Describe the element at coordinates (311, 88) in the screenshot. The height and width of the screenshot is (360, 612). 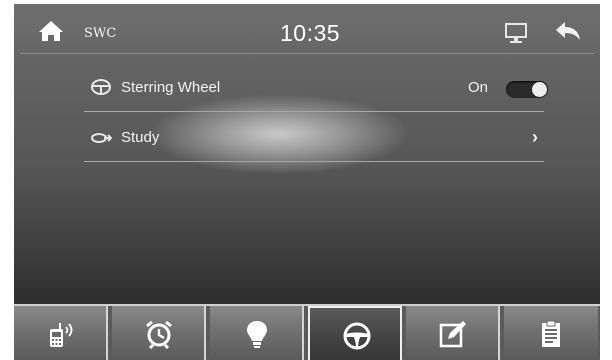
I see `steering-wheel-row: Sterring Wheel On` at that location.